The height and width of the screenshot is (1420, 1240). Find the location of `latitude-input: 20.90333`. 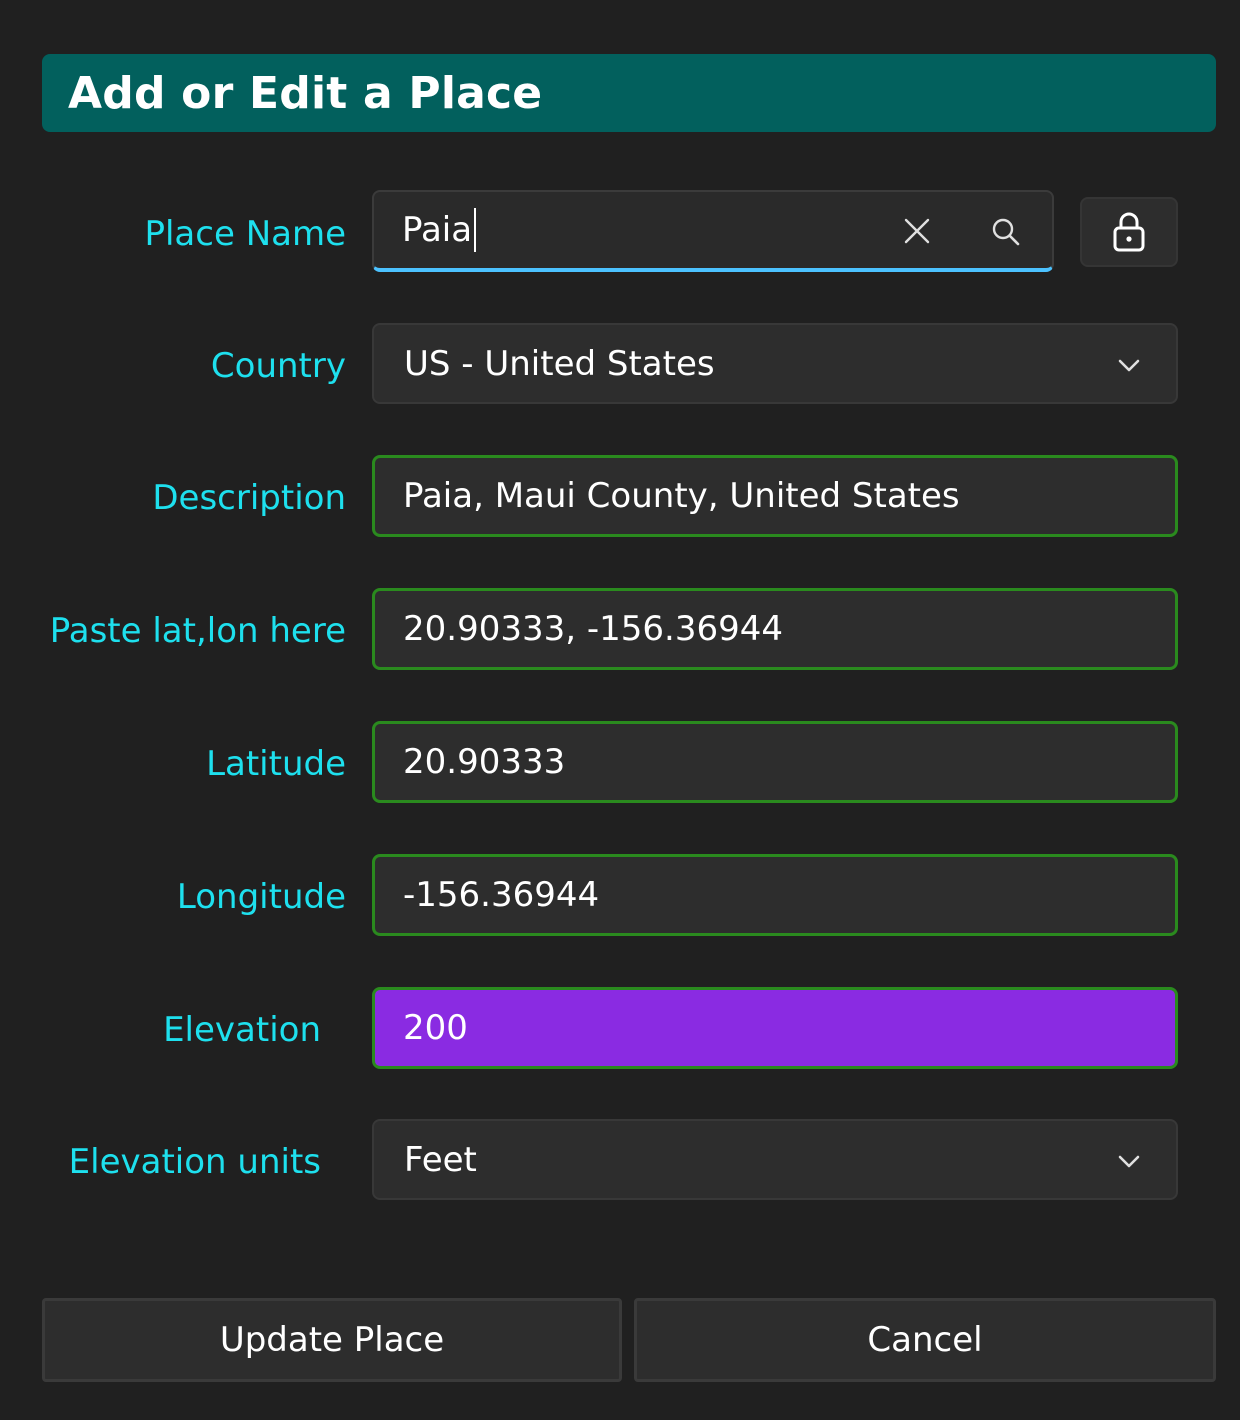

latitude-input: 20.90333 is located at coordinates (775, 762).